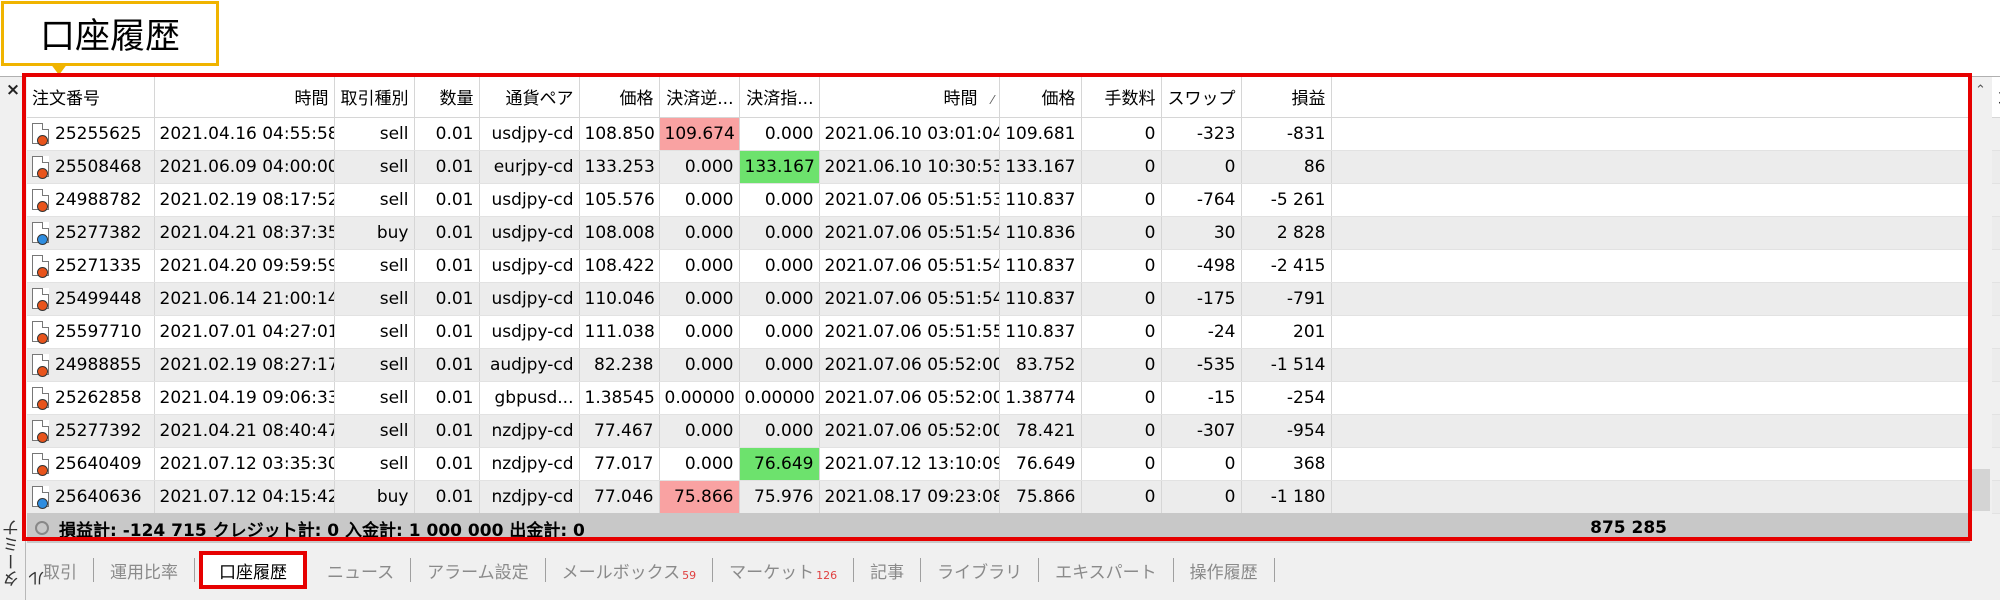  Describe the element at coordinates (888, 570) in the screenshot. I see `tab-7: 記事` at that location.